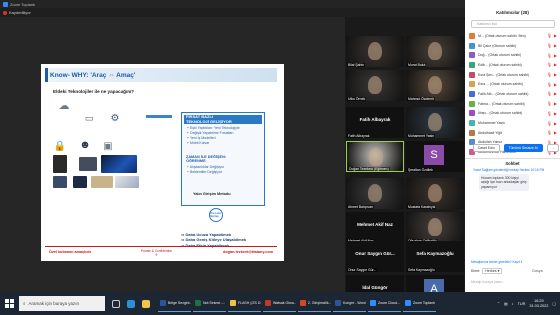 Image resolution: width=560 pixels, height=315 pixels. What do you see at coordinates (554, 303) in the screenshot?
I see `notification-icon: ▢` at bounding box center [554, 303].